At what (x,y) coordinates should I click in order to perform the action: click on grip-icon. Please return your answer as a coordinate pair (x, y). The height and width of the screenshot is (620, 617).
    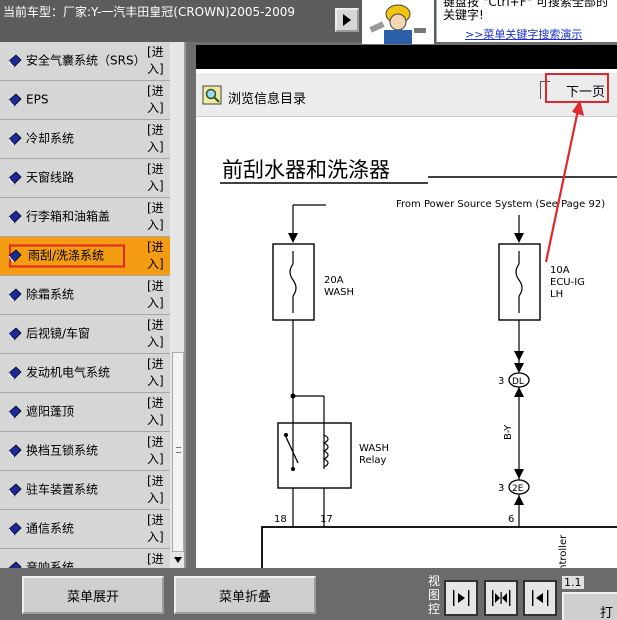
    Looking at the image, I should click on (178, 450).